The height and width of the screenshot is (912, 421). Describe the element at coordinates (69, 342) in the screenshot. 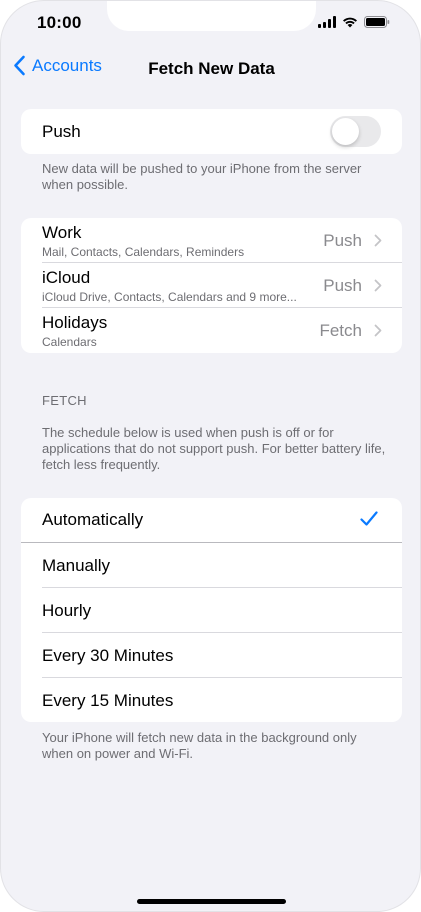

I see `account-detail: Calendars` at that location.